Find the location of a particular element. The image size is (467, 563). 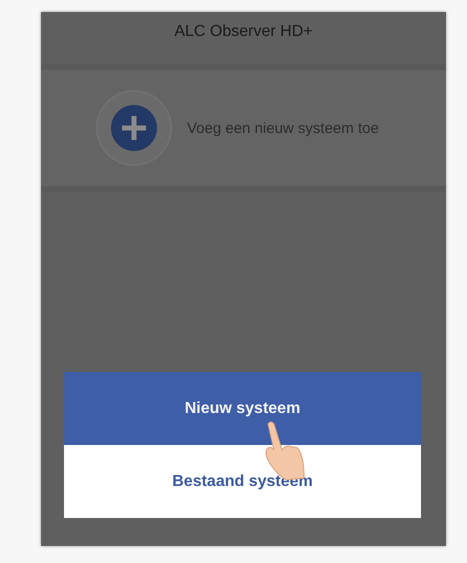

add-icon is located at coordinates (134, 128).